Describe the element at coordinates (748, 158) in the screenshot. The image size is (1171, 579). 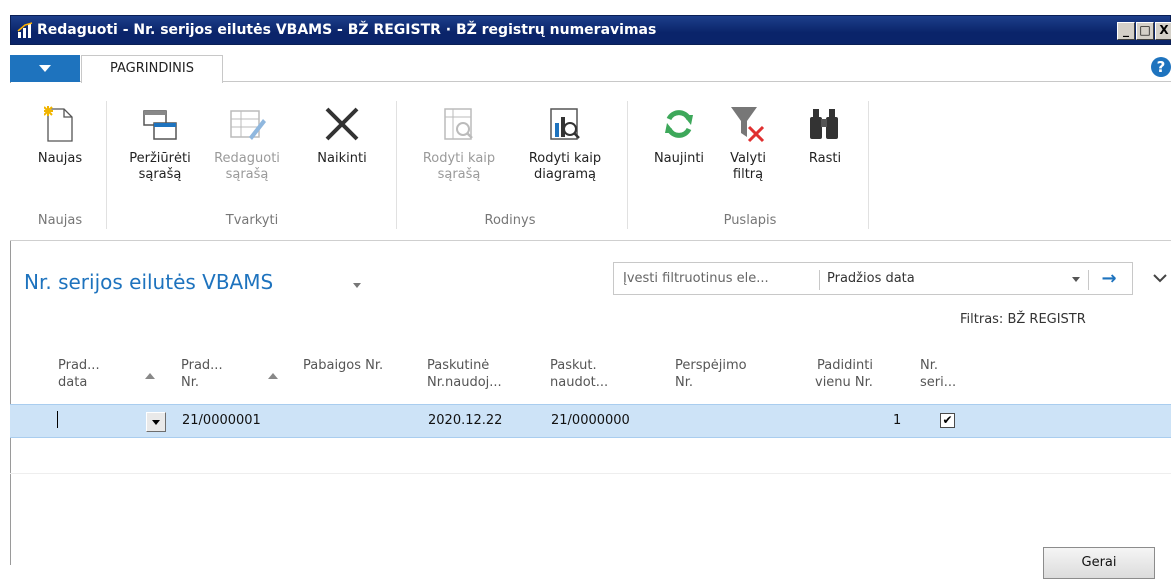
I see `clear-filter-label-1: Valyti` at that location.